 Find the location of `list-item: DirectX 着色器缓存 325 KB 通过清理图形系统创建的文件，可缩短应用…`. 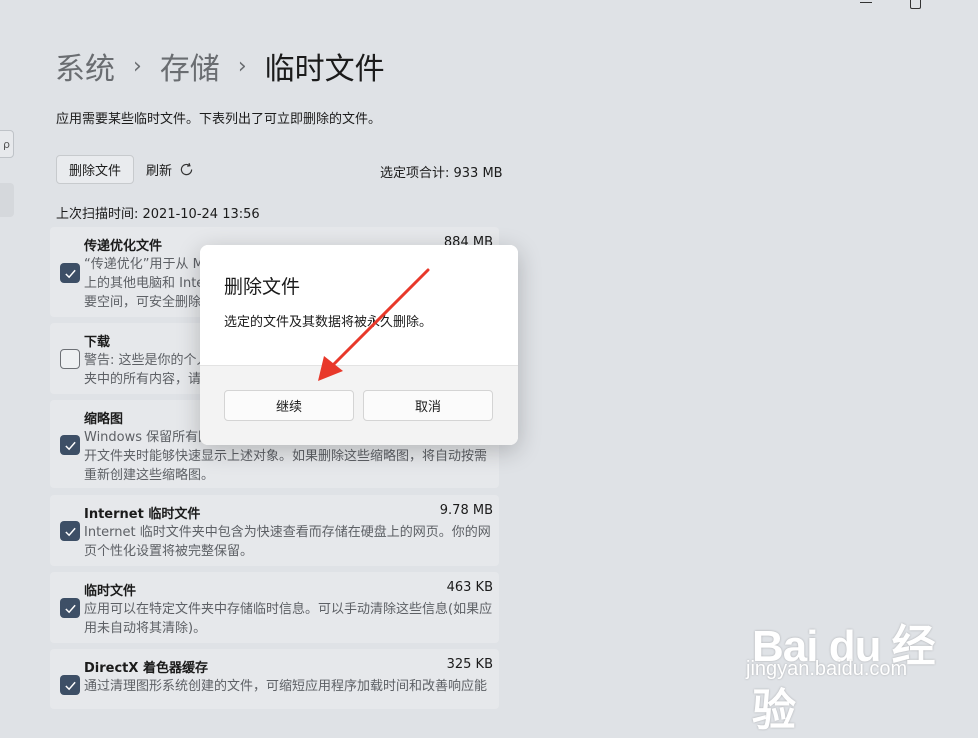

list-item: DirectX 着色器缓存 325 KB 通过清理图形系统创建的文件，可缩短应用… is located at coordinates (274, 679).